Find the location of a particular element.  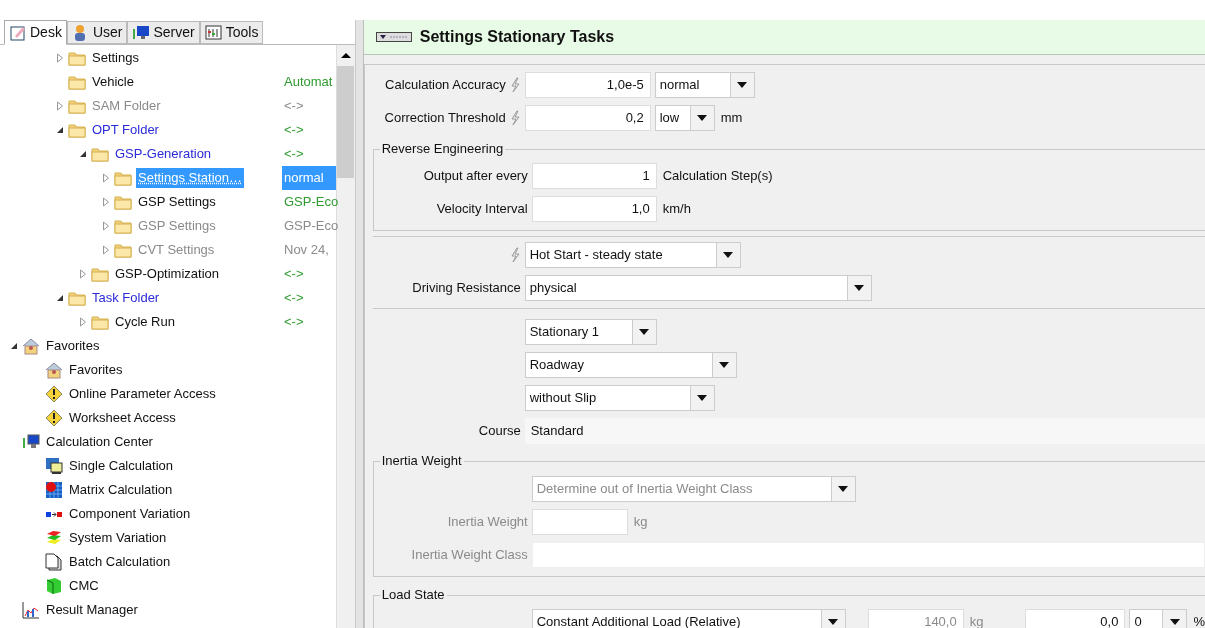

computer-icon is located at coordinates (54, 466).